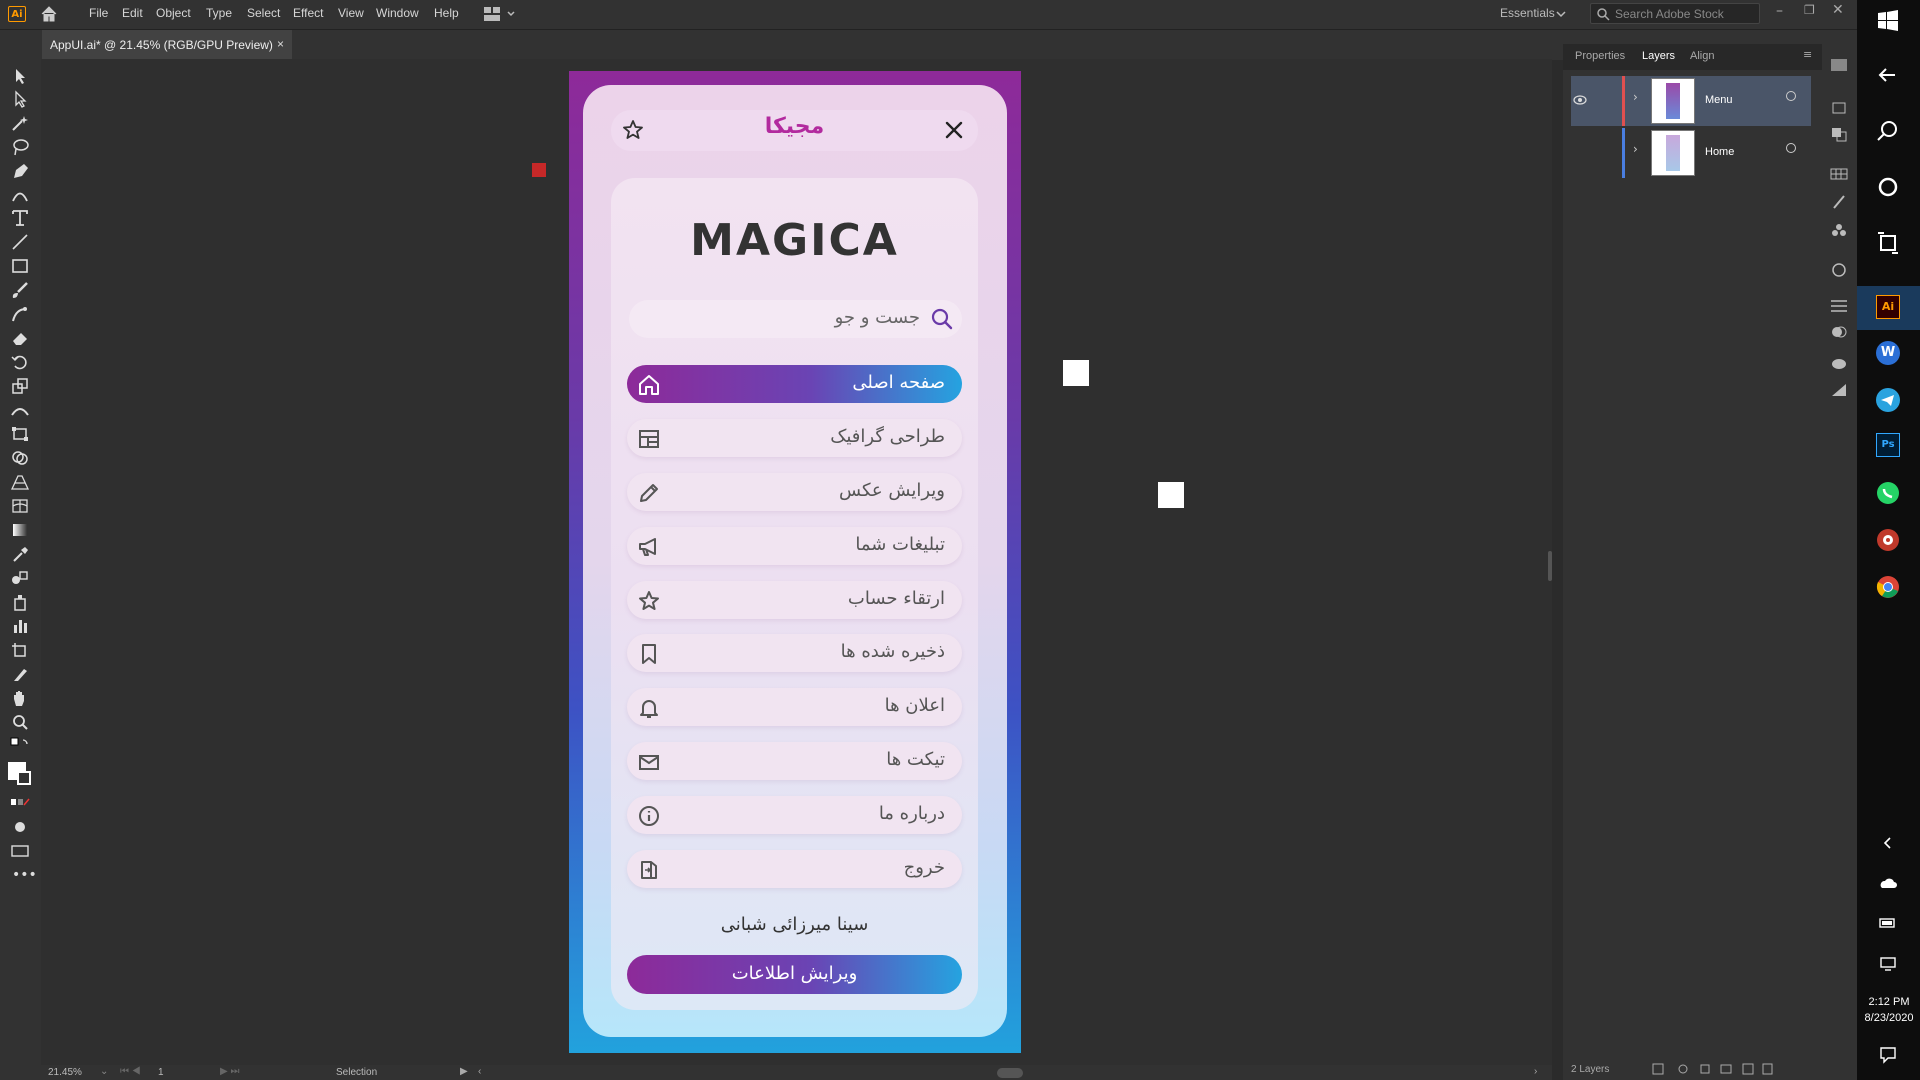 This screenshot has width=1920, height=1080. I want to click on layer-name: Home, so click(1719, 152).